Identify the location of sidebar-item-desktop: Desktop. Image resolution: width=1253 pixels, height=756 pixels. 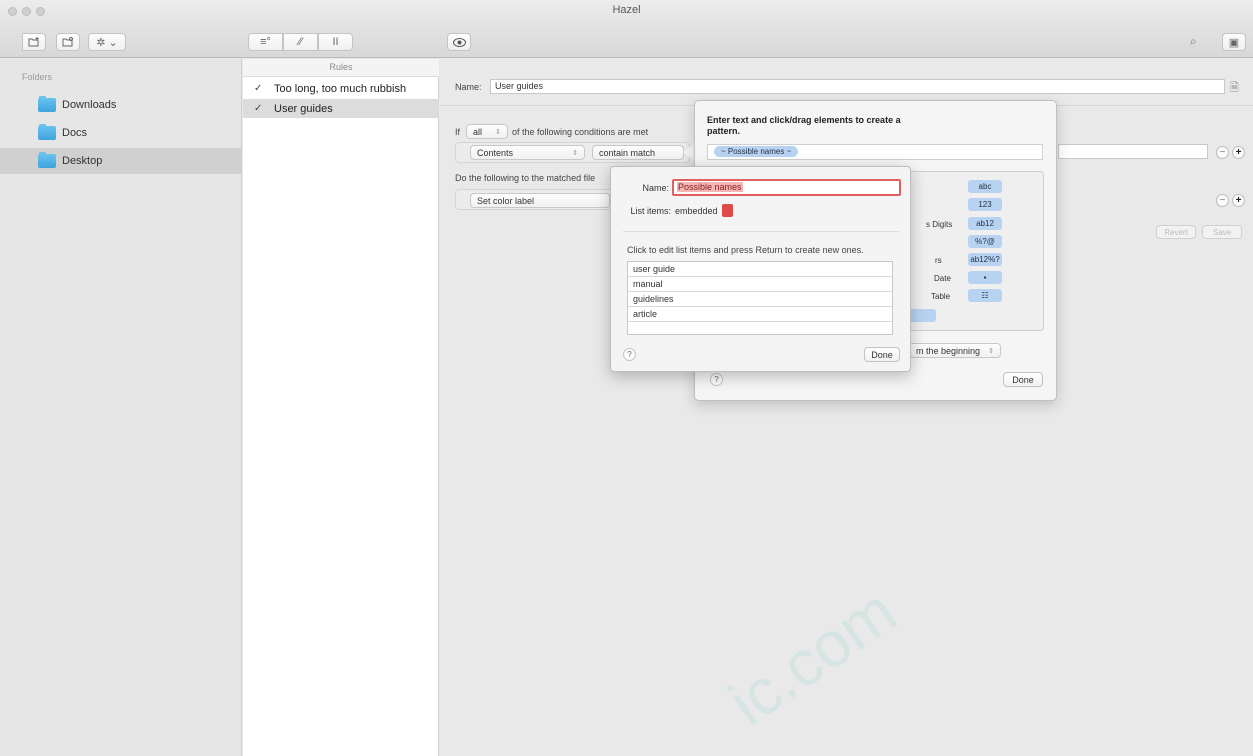
(120, 161).